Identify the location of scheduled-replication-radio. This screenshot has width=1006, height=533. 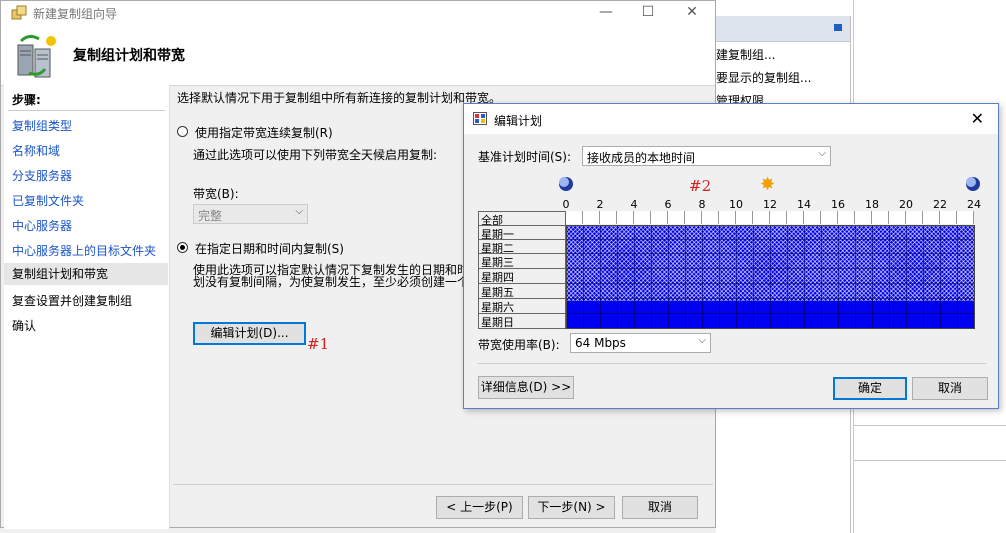
(182, 247).